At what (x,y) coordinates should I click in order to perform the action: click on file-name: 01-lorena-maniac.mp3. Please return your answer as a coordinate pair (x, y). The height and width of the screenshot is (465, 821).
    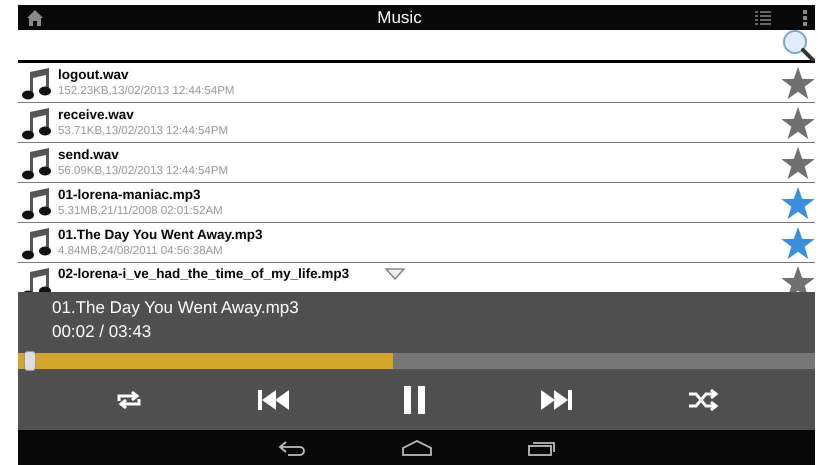
    Looking at the image, I should click on (129, 194).